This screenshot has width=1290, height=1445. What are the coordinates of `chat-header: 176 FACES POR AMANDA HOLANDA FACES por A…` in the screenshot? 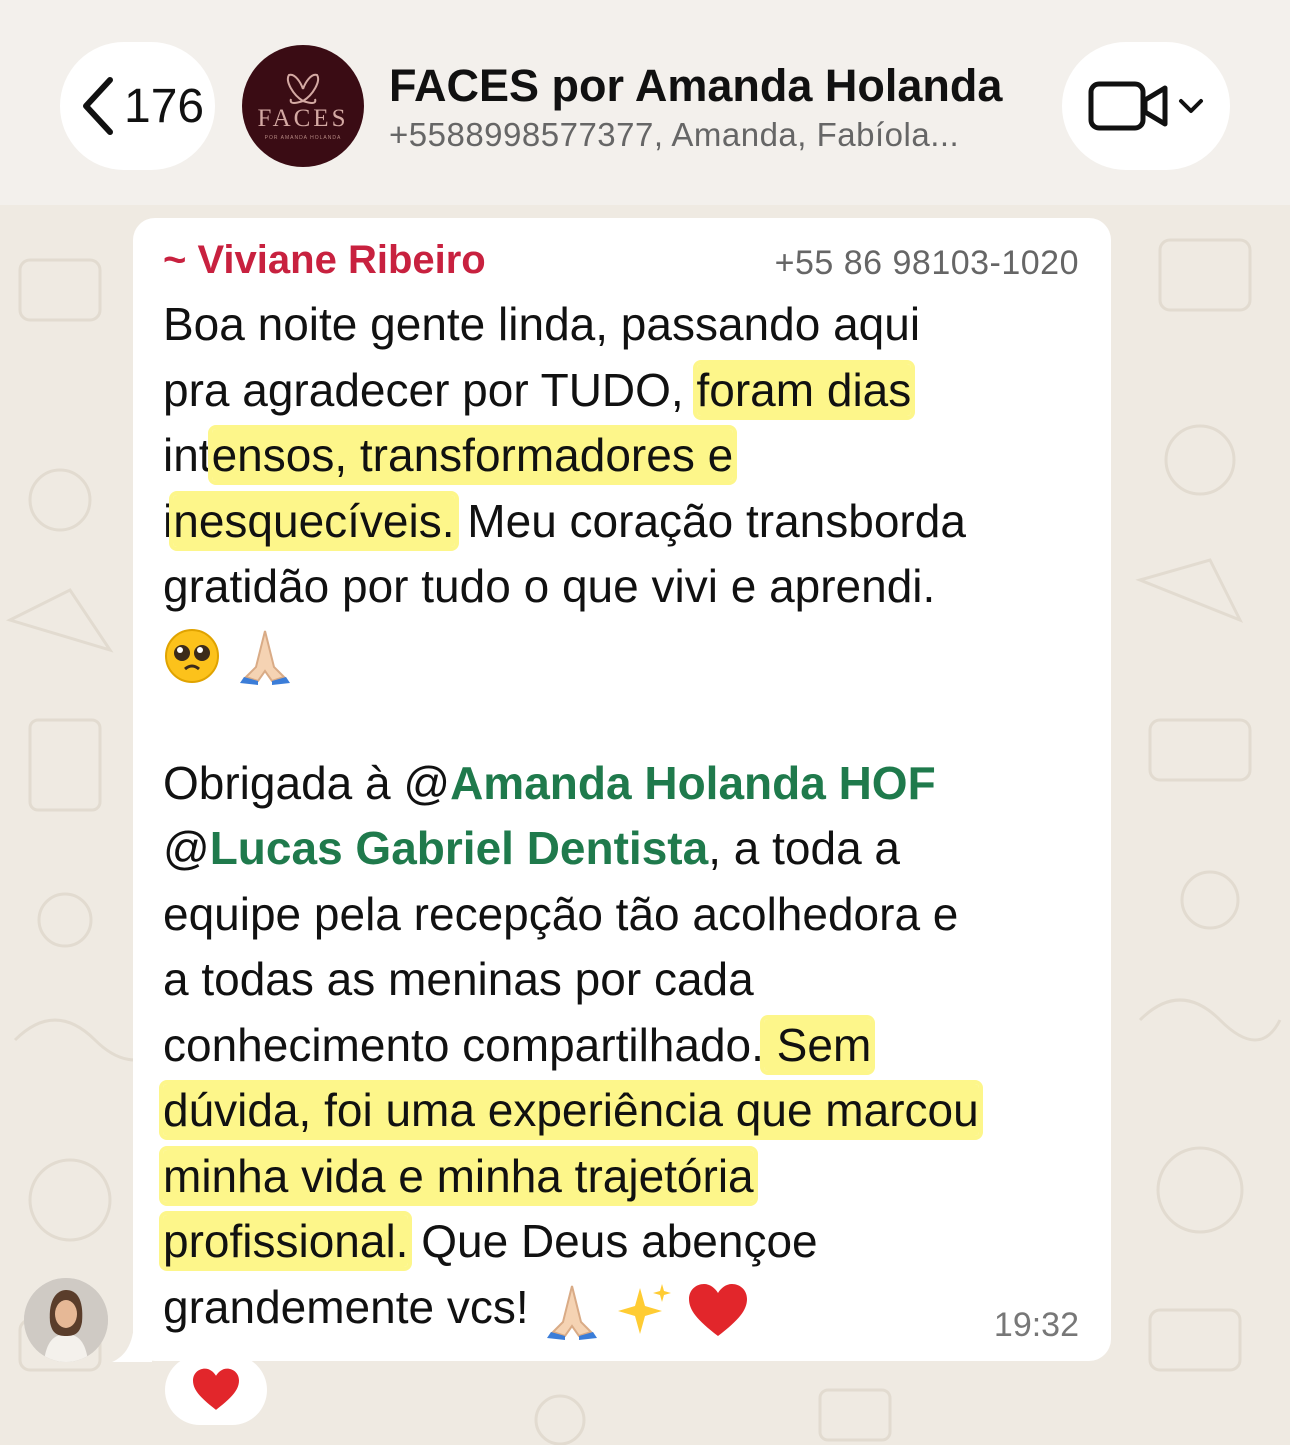 It's located at (645, 102).